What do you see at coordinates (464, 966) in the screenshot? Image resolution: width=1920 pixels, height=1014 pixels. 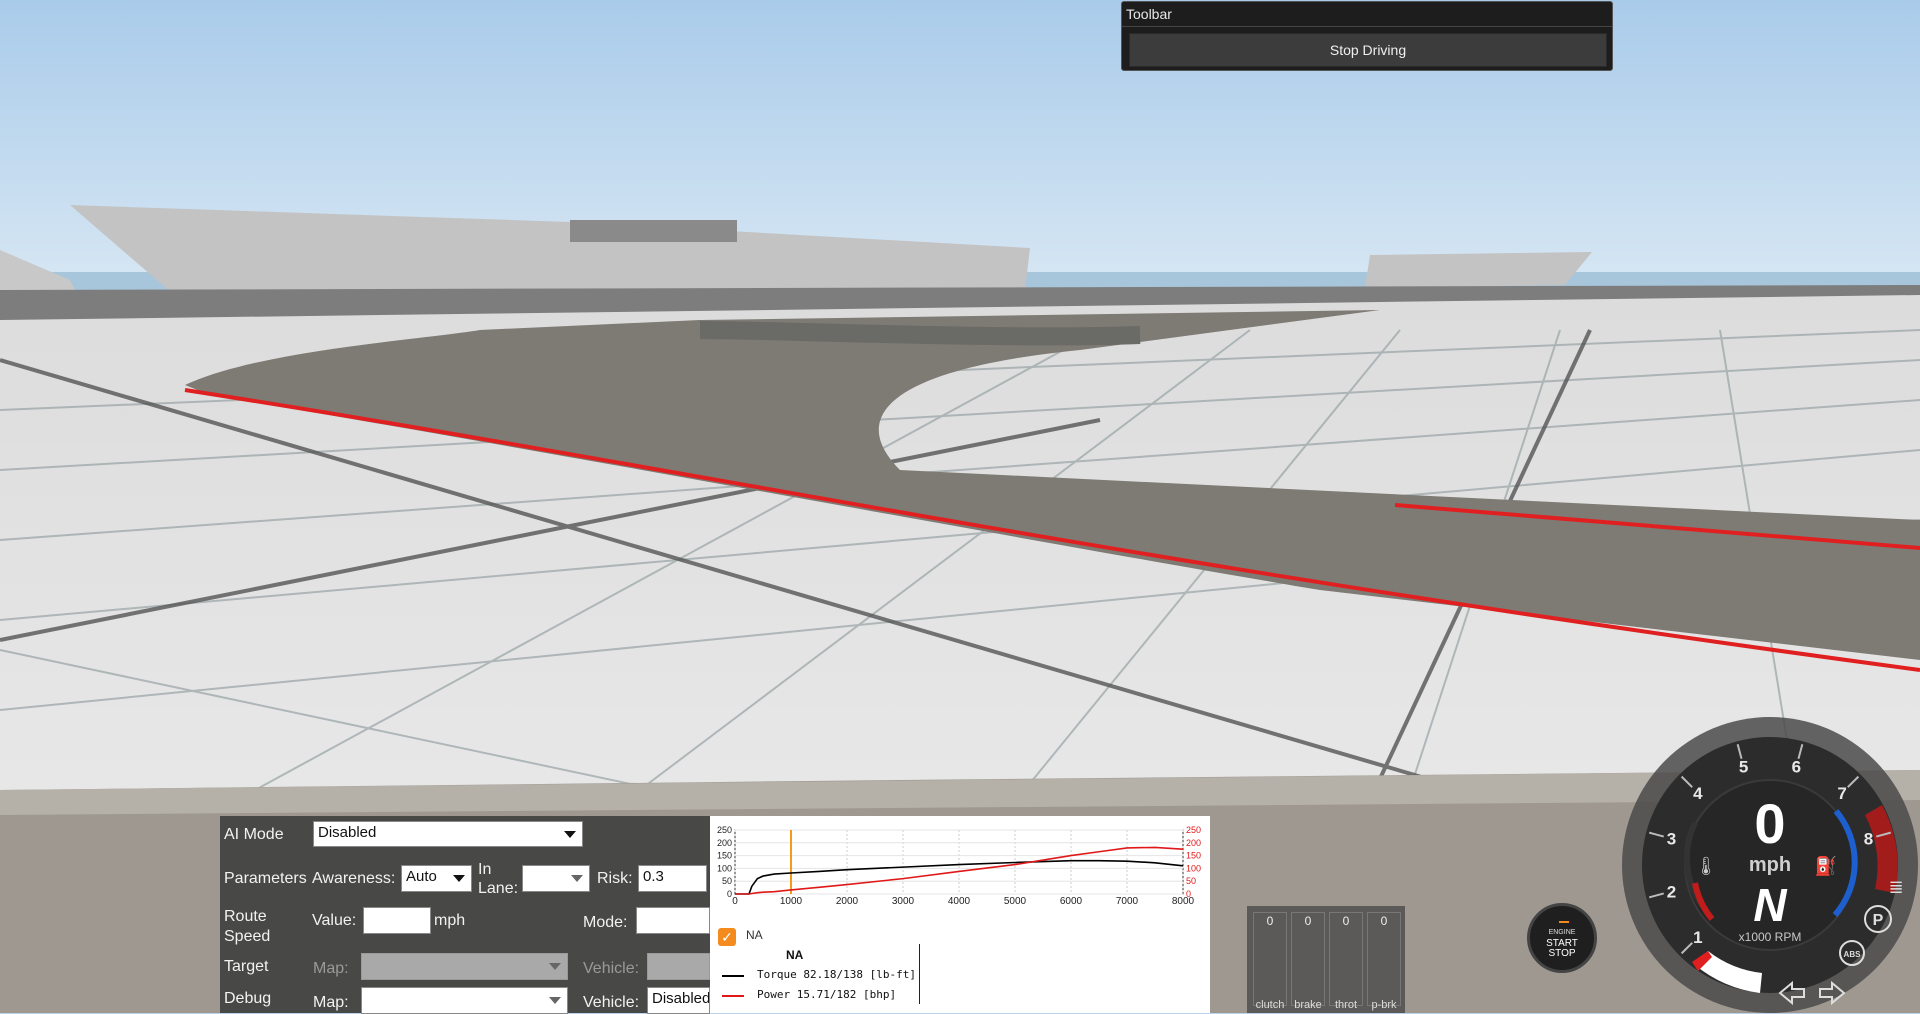 I see `target-map-select` at bounding box center [464, 966].